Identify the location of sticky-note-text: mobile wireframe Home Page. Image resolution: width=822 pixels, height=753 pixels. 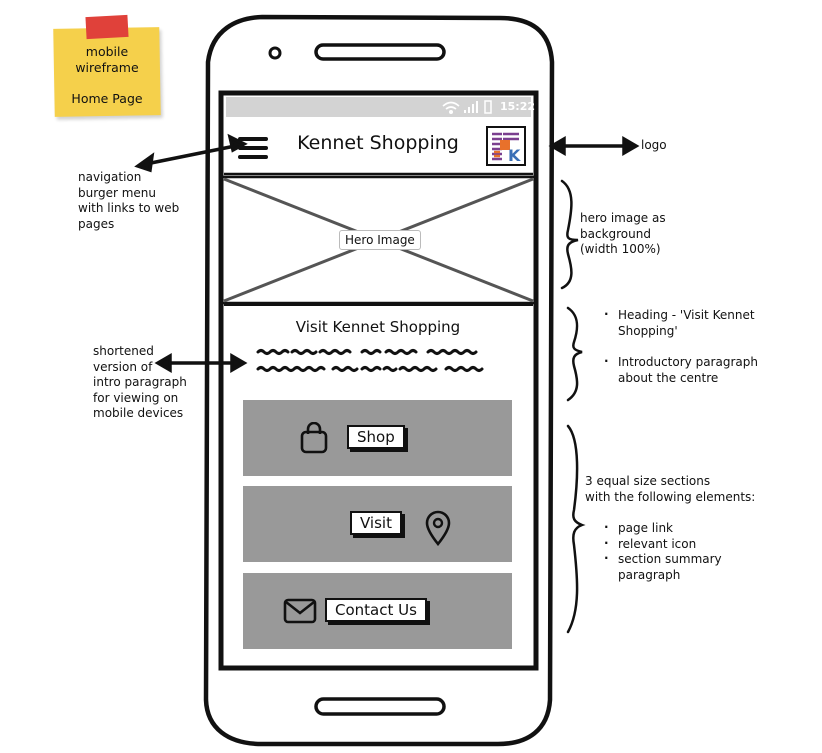
(107, 75).